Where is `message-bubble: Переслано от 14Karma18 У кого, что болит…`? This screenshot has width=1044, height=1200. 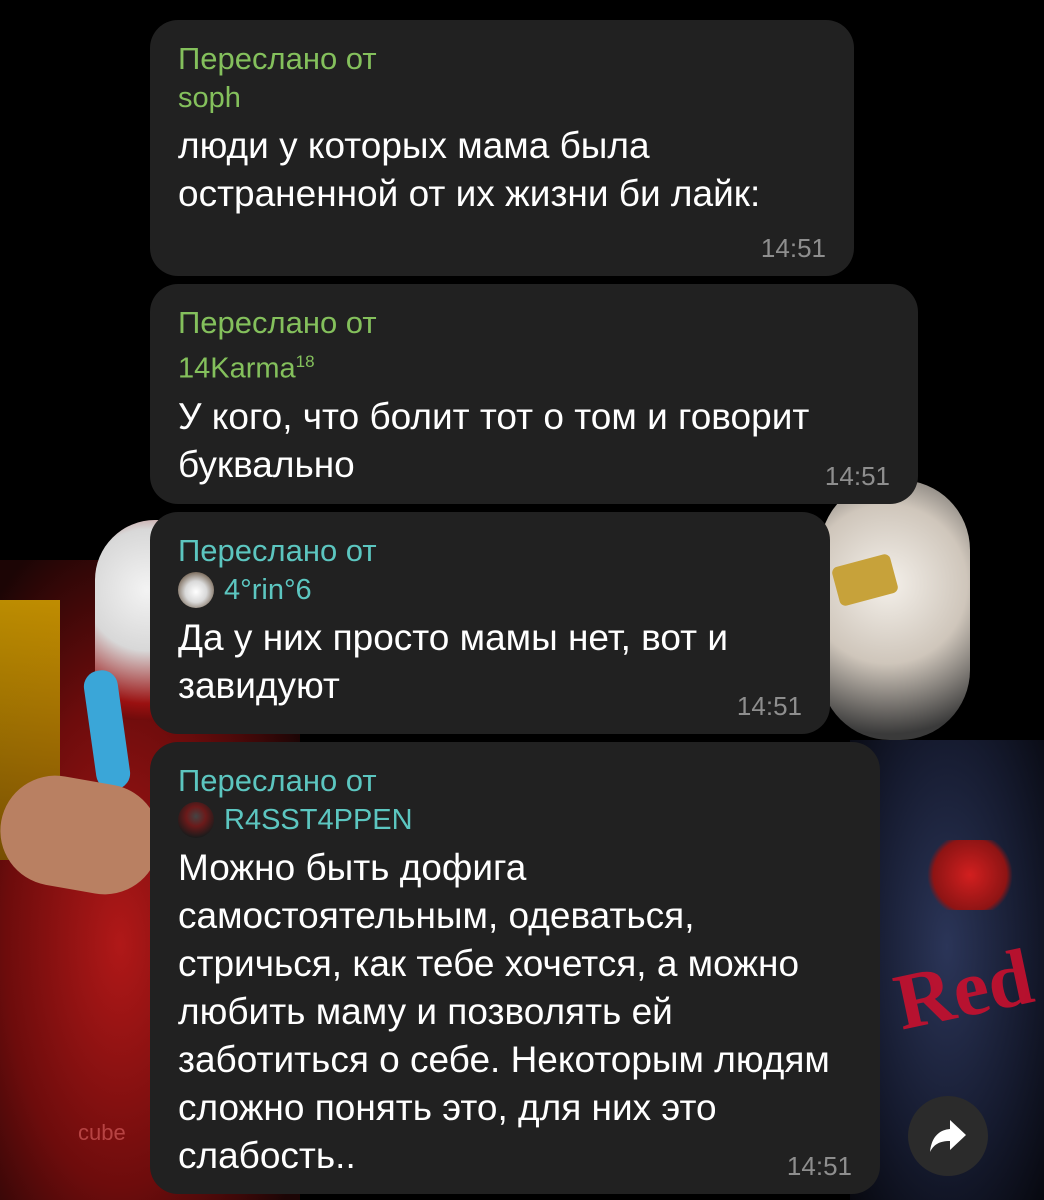 message-bubble: Переслано от 14Karma18 У кого, что болит… is located at coordinates (534, 394).